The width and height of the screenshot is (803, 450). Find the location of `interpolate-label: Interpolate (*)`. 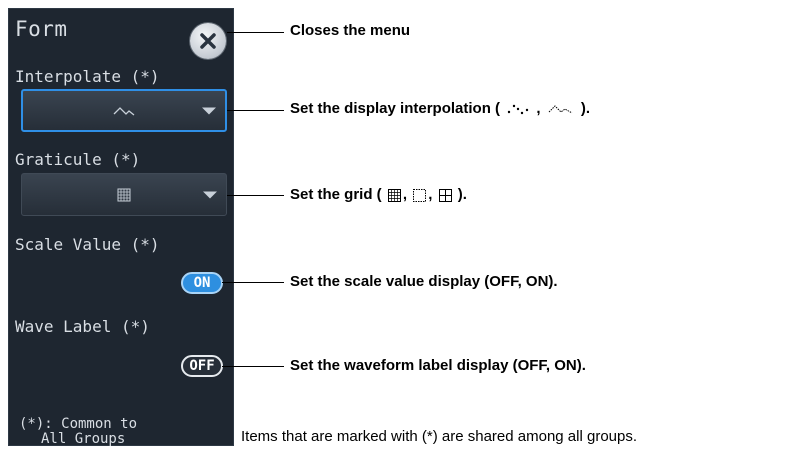

interpolate-label: Interpolate (*) is located at coordinates (87, 76).